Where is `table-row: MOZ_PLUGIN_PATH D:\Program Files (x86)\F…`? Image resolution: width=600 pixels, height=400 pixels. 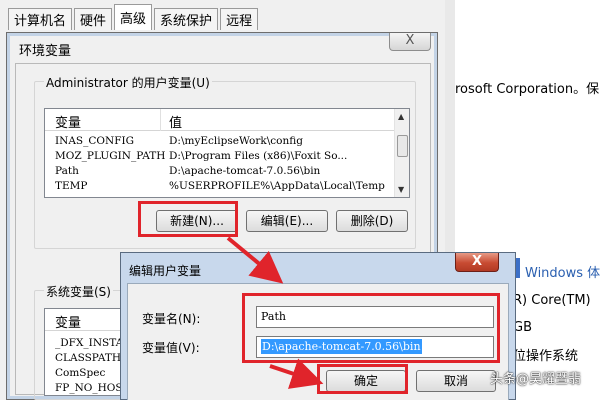
table-row: MOZ_PLUGIN_PATH D:\Program Files (x86)\F… is located at coordinates (227, 157).